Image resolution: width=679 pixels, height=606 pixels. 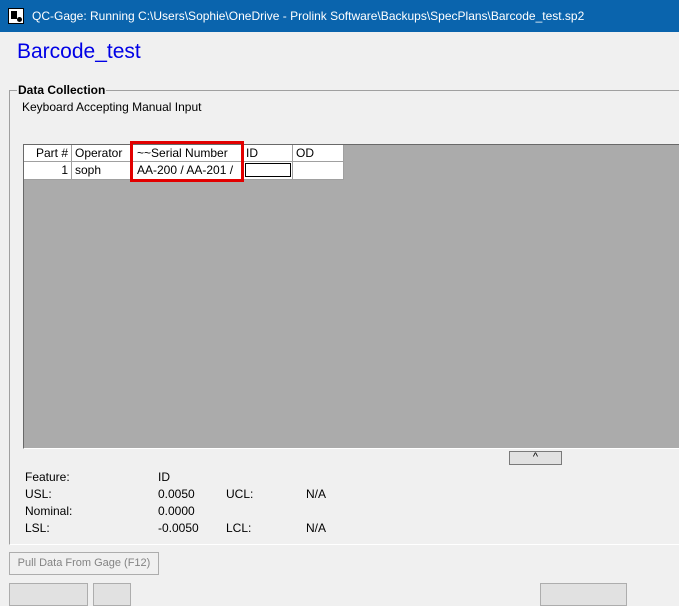 What do you see at coordinates (268, 153) in the screenshot?
I see `column-header-id: ID` at bounding box center [268, 153].